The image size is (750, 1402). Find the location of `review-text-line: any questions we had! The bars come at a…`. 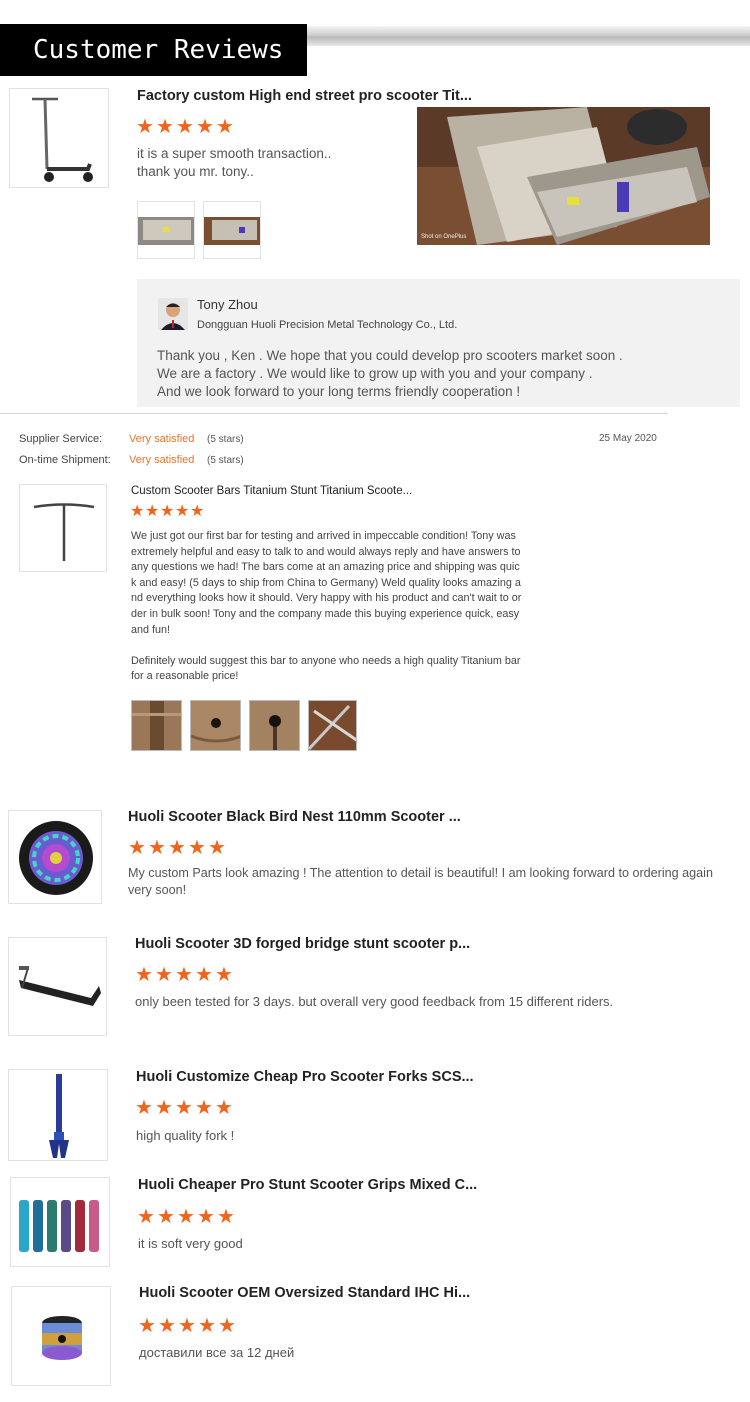

review-text-line: any questions we had! The bars come at a… is located at coordinates (325, 567).